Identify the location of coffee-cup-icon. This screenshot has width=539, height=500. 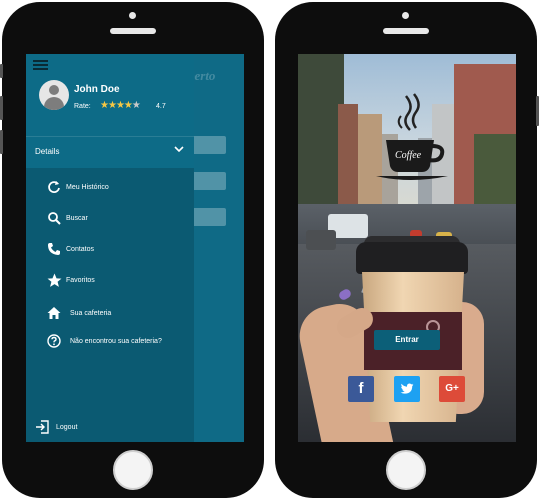
(412, 136).